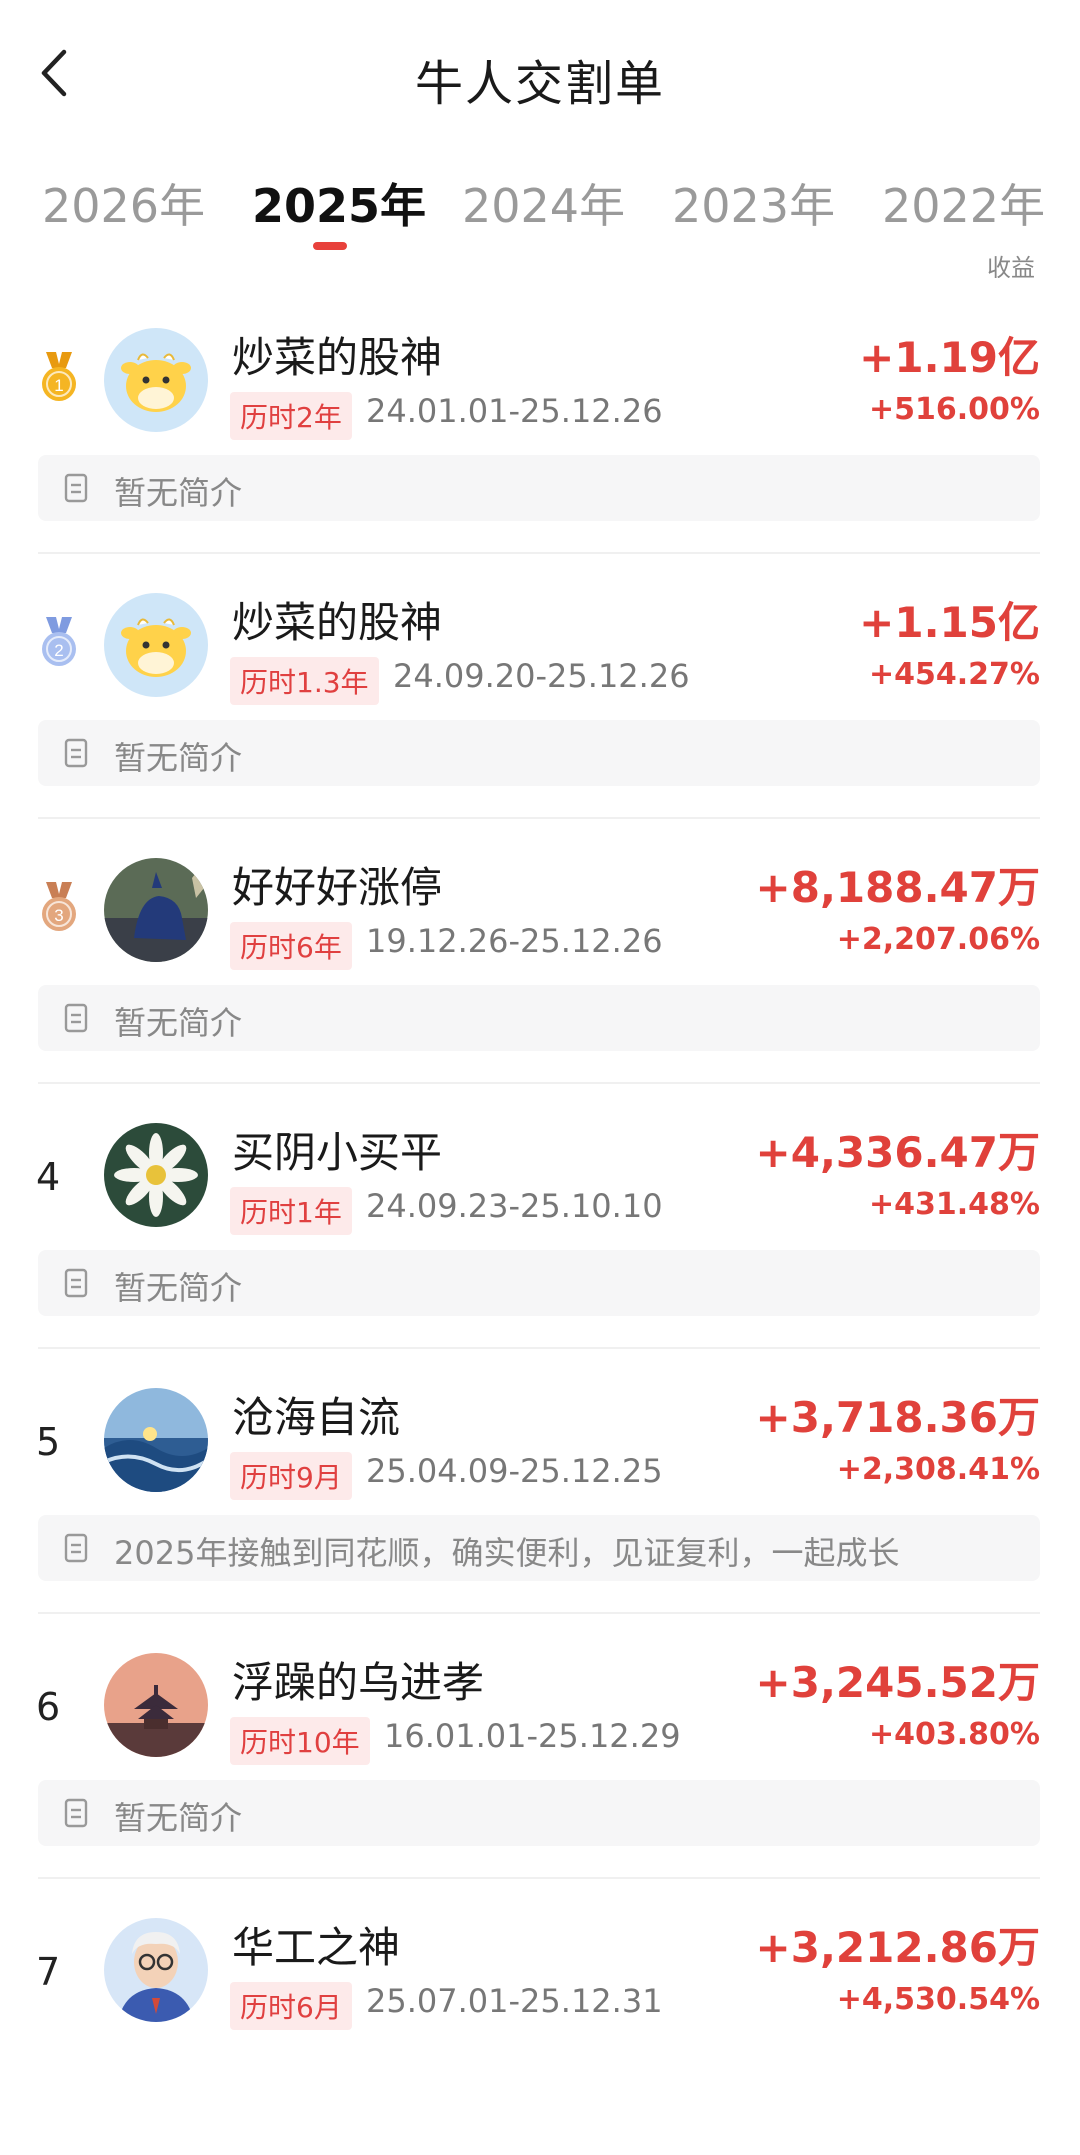  I want to click on user-name: 浮躁的乌进孝, so click(358, 1679).